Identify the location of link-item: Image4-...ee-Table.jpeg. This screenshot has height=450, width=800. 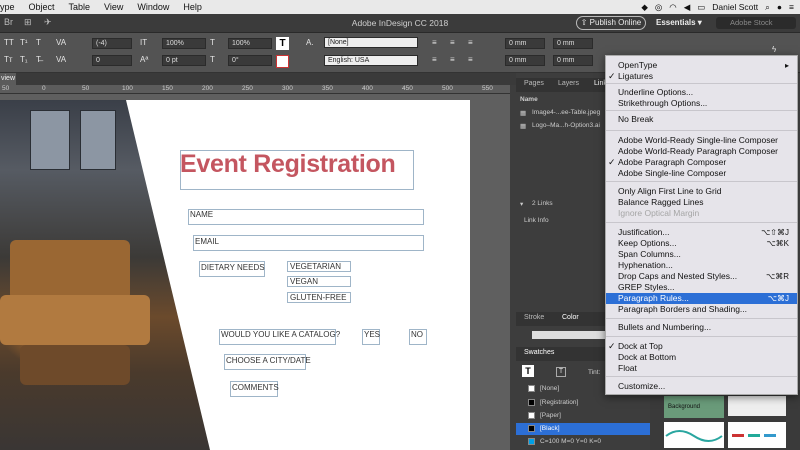
(566, 112).